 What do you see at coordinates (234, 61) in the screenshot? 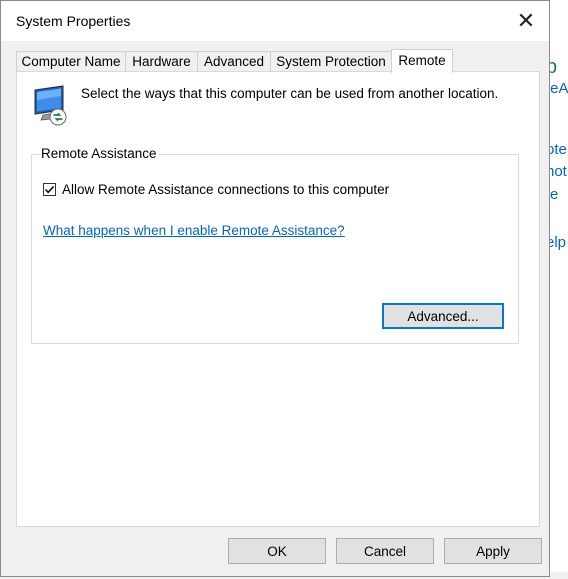
I see `tab-advanced: Advanced` at bounding box center [234, 61].